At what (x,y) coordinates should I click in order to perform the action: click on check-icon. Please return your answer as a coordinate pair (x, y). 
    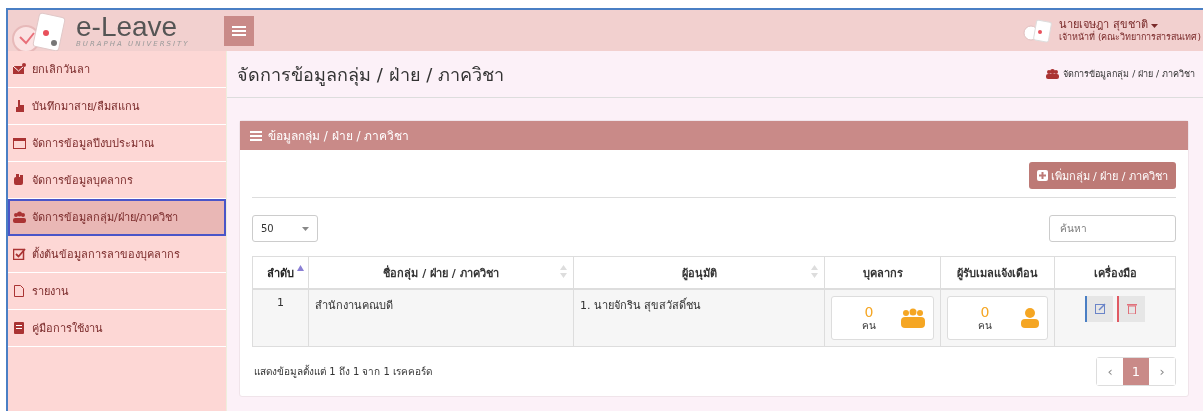
    Looking at the image, I should click on (19, 254).